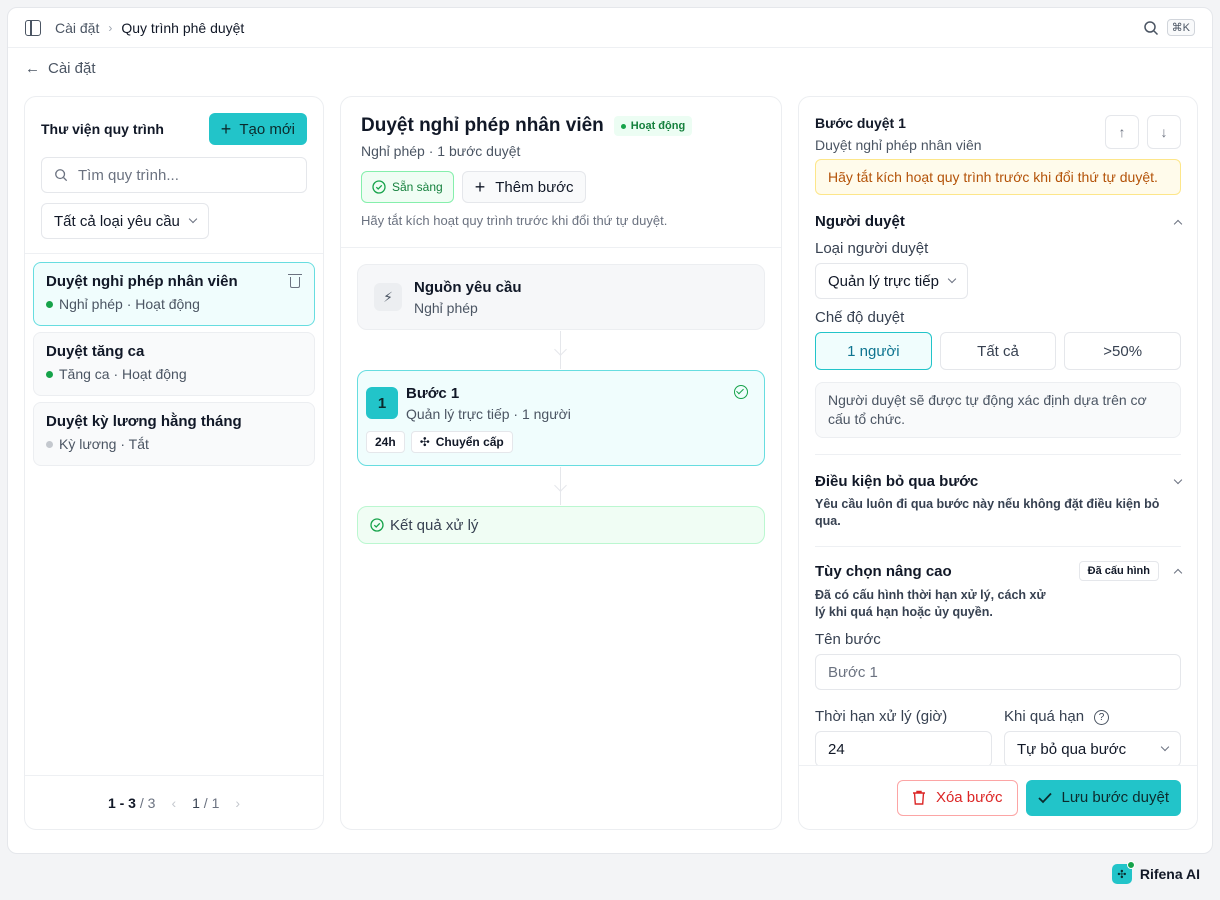  Describe the element at coordinates (434, 525) in the screenshot. I see `result-label: Kết quả xử lý` at that location.